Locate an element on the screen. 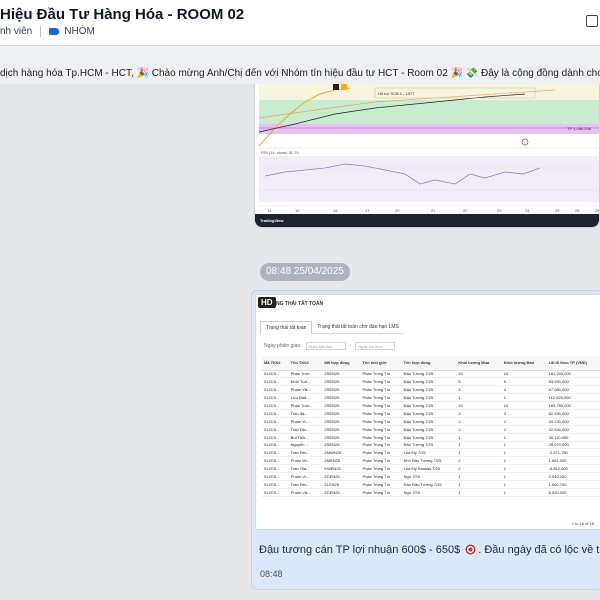 This screenshot has height=600, width=600. column-header: Mã hợp đồng is located at coordinates (341, 363).